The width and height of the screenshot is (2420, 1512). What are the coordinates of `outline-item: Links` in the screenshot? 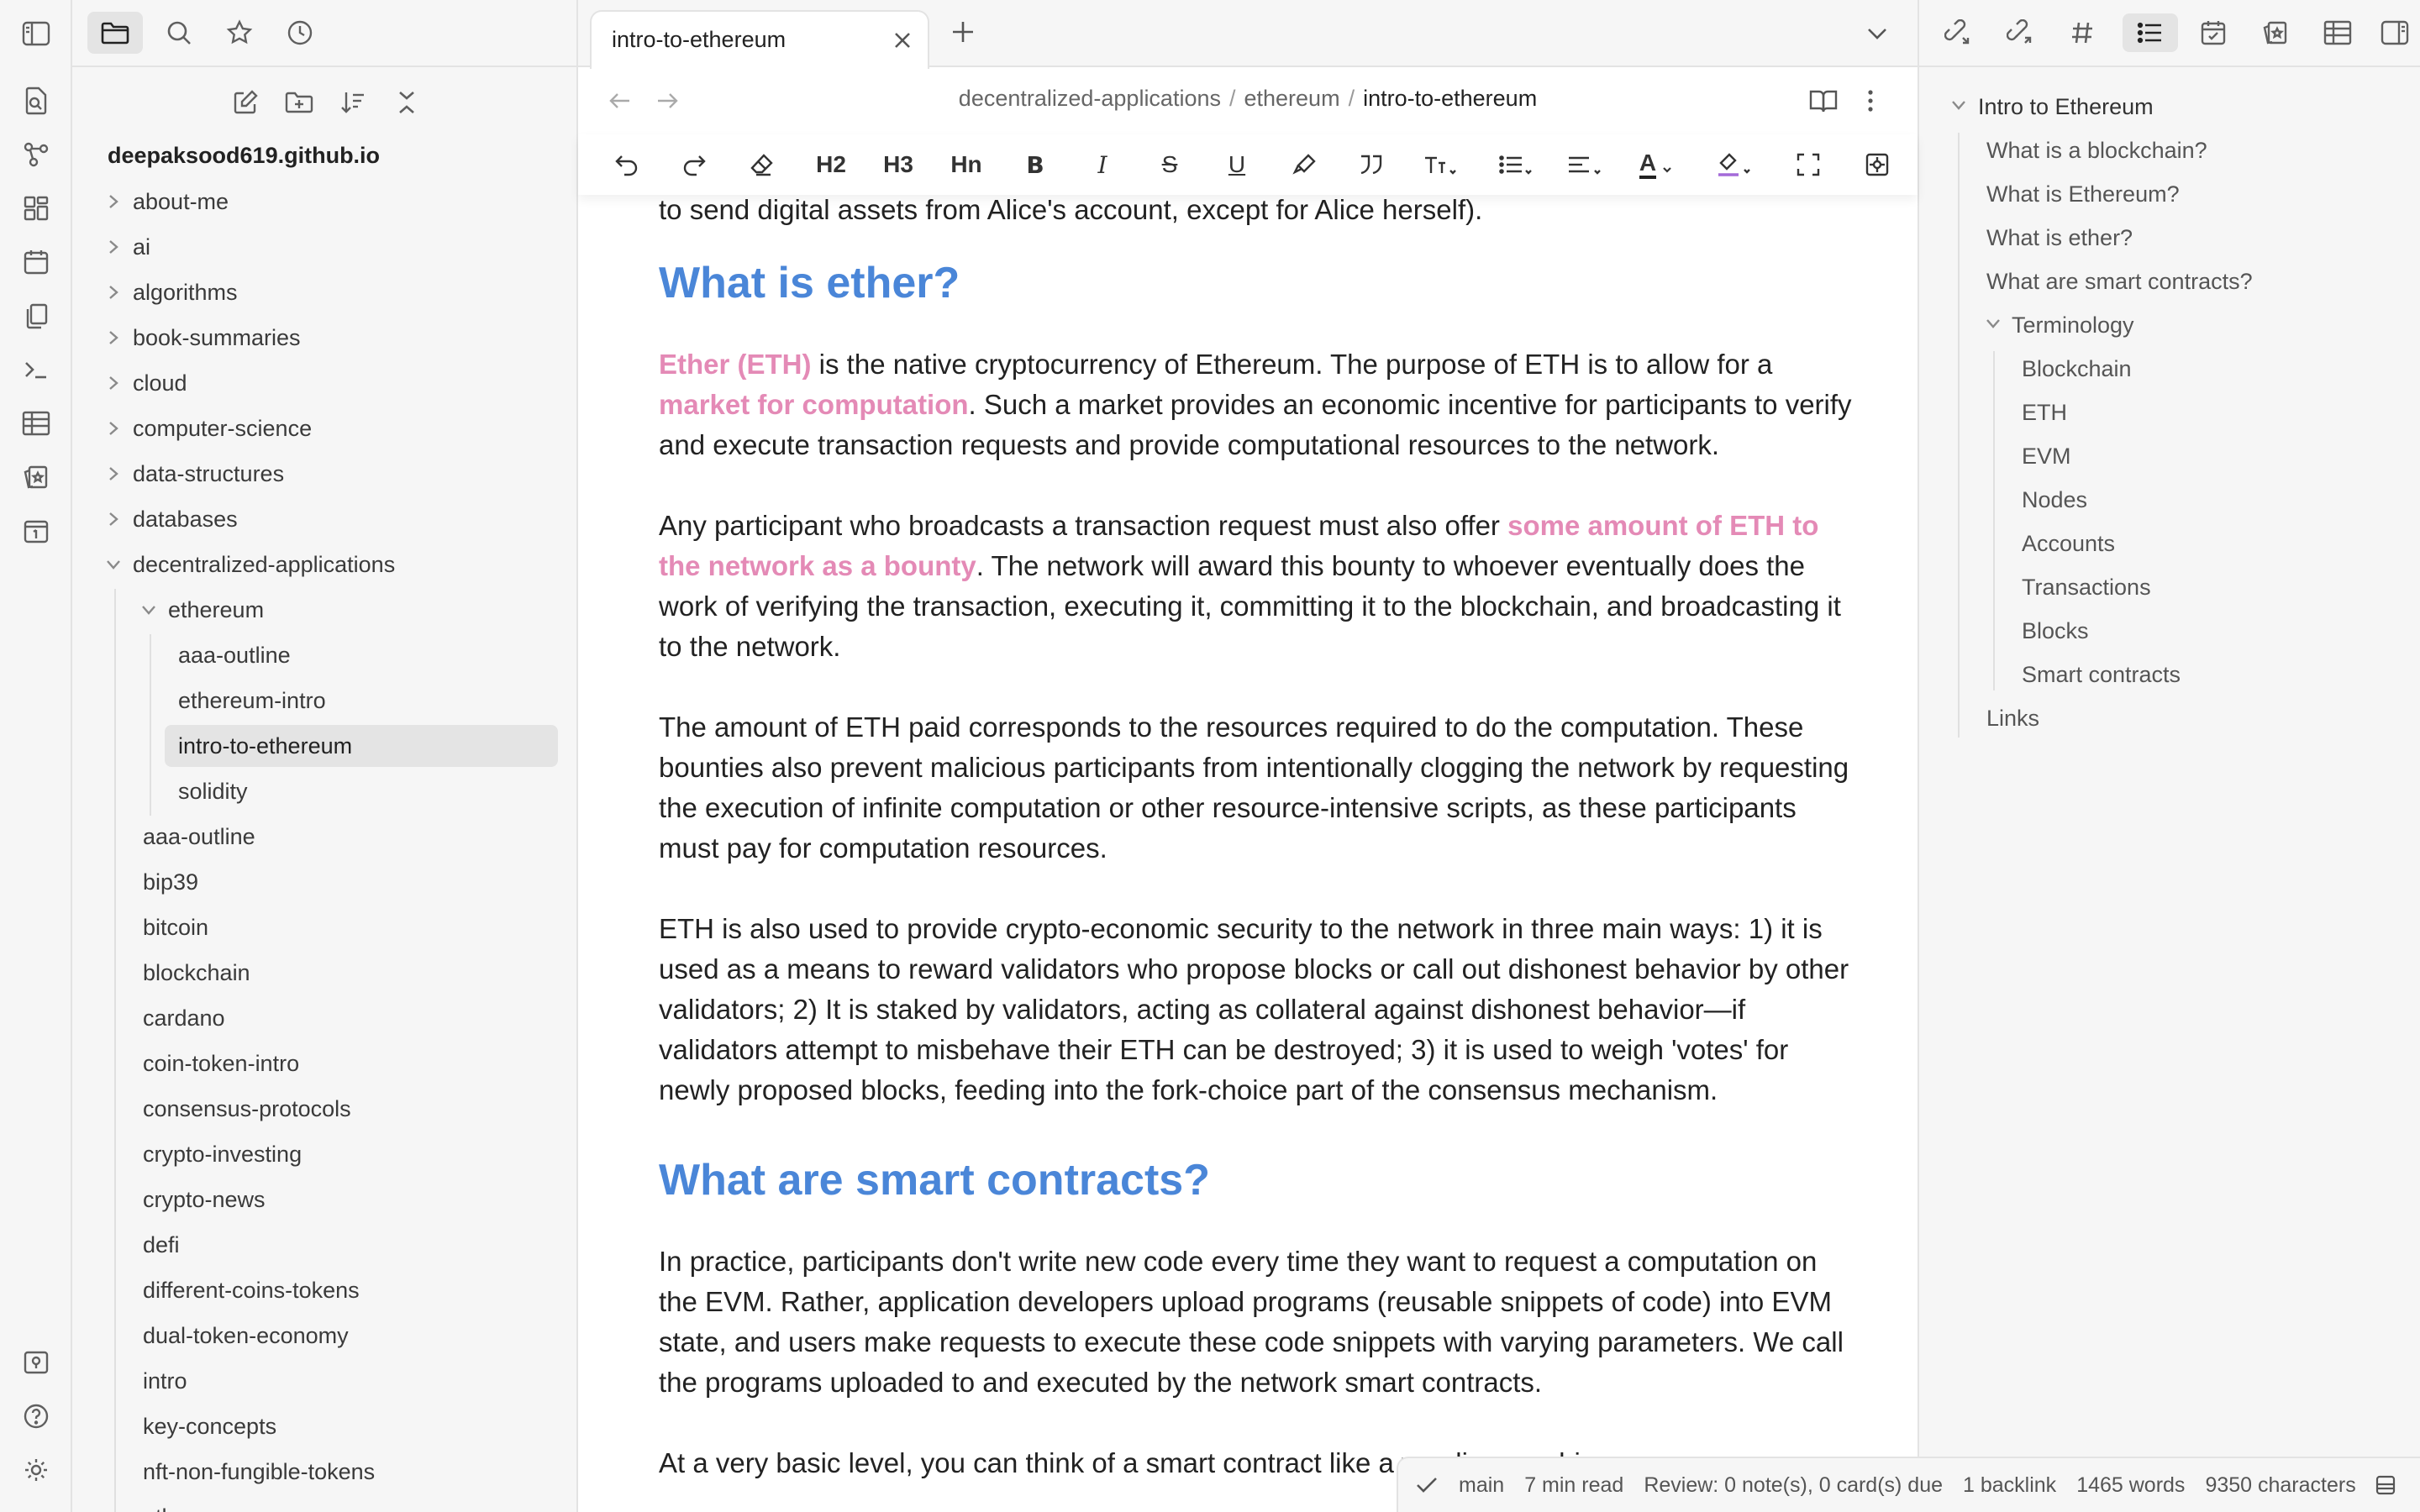 It's located at (2012, 719).